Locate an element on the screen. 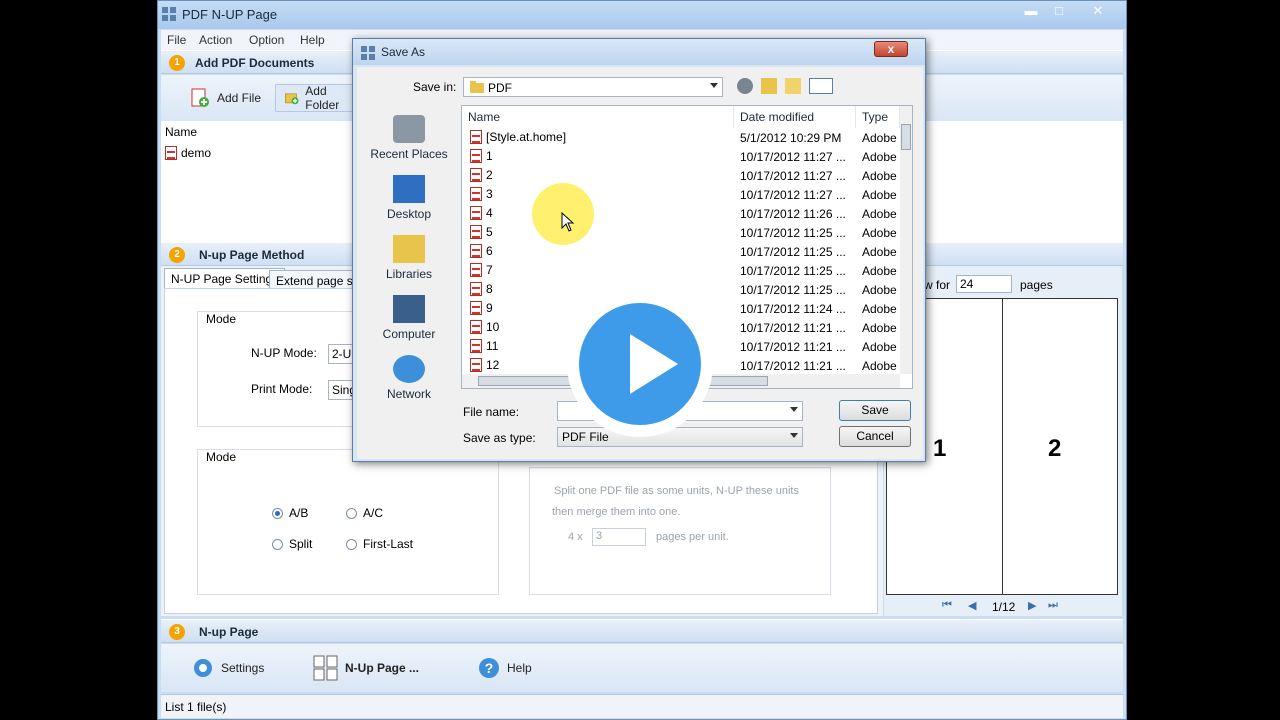  add-file-button: Add File is located at coordinates (225, 98).